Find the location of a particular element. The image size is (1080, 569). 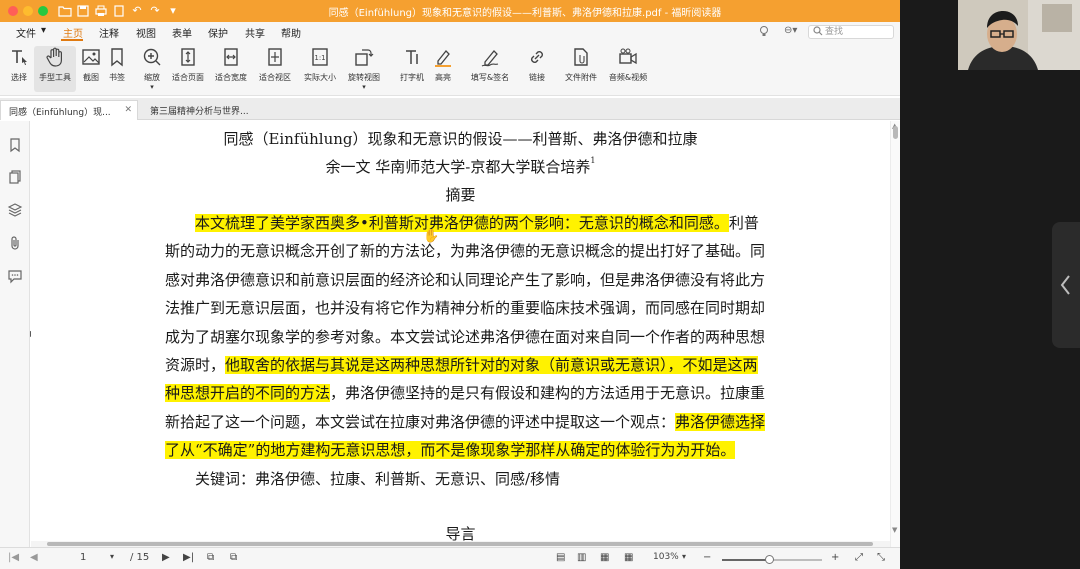

pages-panel-icon is located at coordinates (15, 177).